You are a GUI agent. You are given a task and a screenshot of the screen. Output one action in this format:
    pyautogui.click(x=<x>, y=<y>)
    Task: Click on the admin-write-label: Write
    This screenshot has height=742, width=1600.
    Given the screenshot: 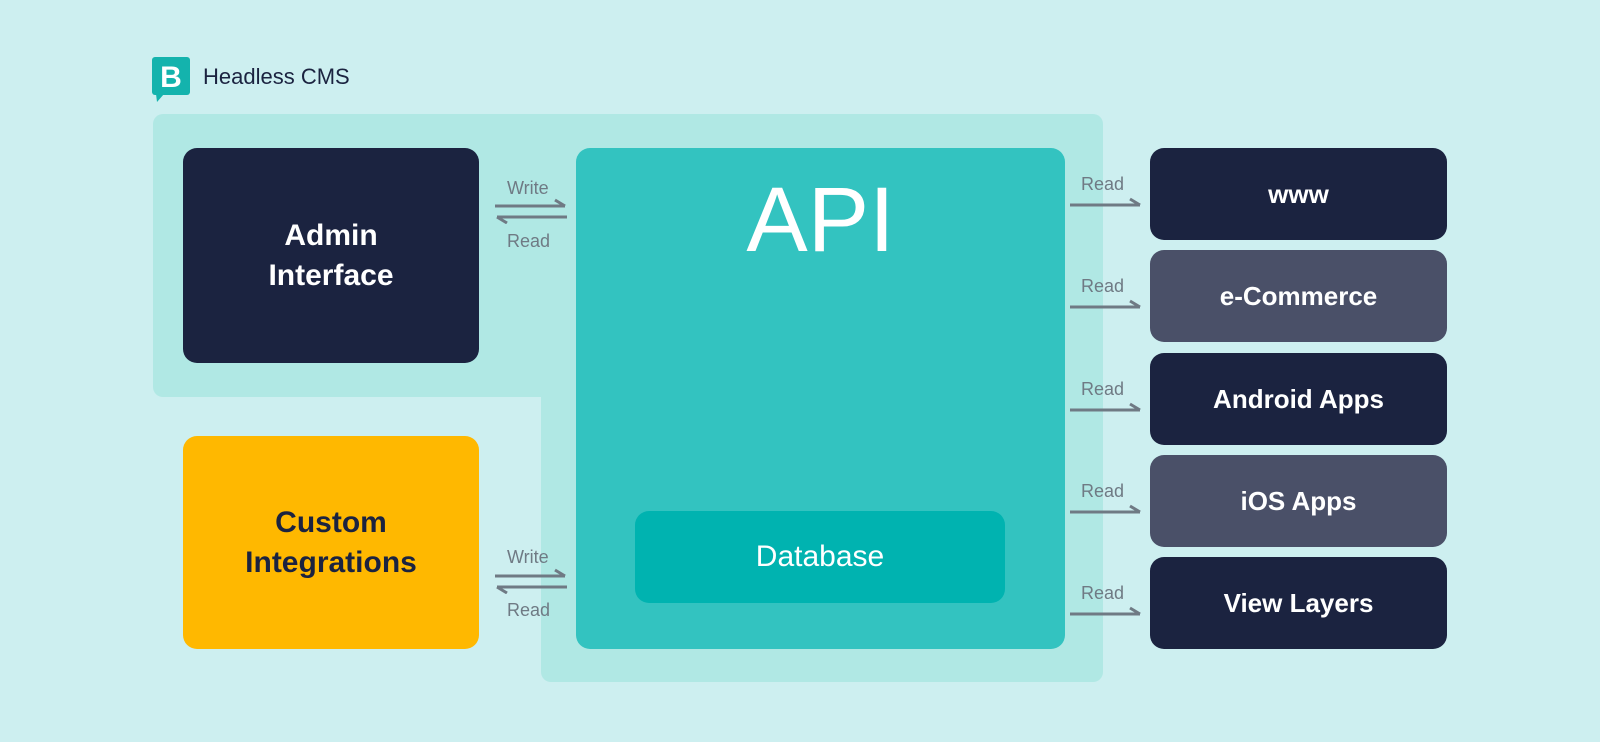 What is the action you would take?
    pyautogui.click(x=528, y=188)
    